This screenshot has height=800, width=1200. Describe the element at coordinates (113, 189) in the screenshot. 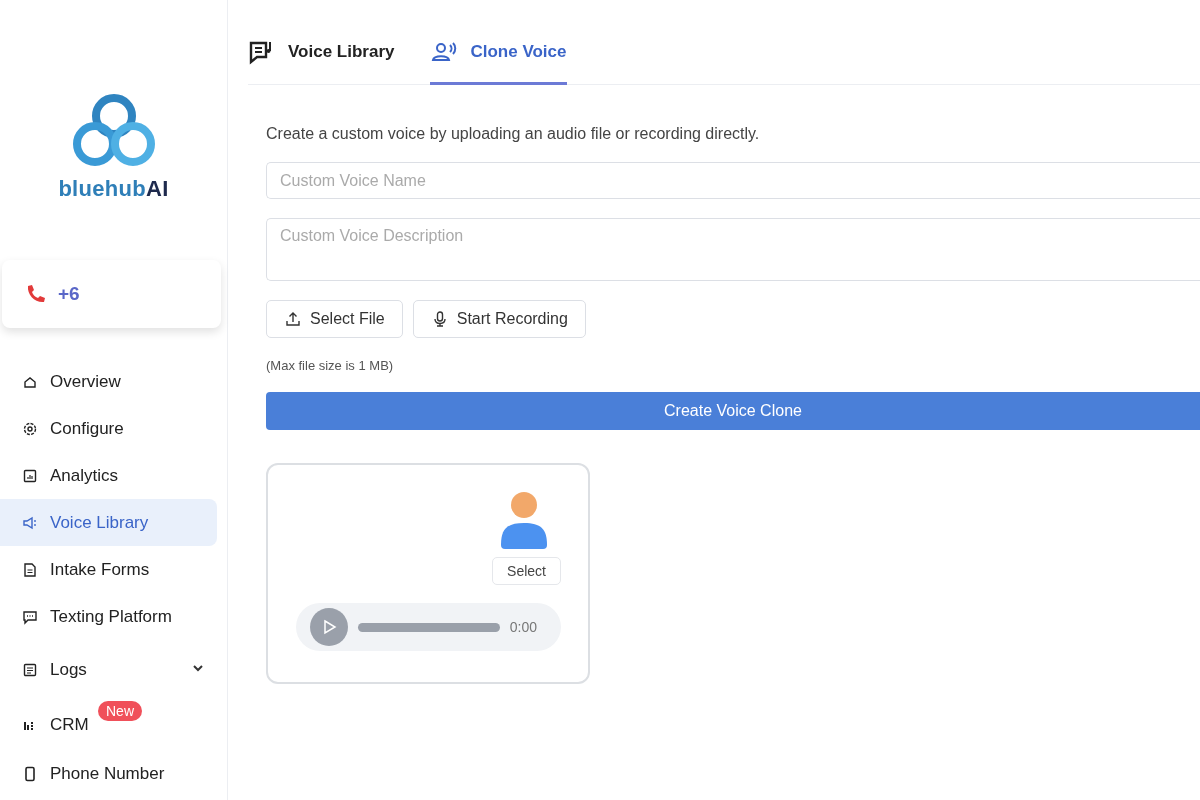

I see `brand-name: bluehubAI` at that location.